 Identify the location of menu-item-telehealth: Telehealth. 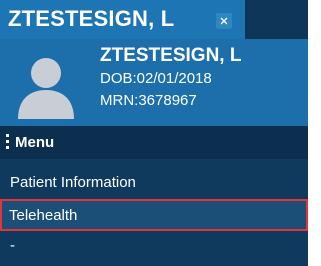
(154, 215).